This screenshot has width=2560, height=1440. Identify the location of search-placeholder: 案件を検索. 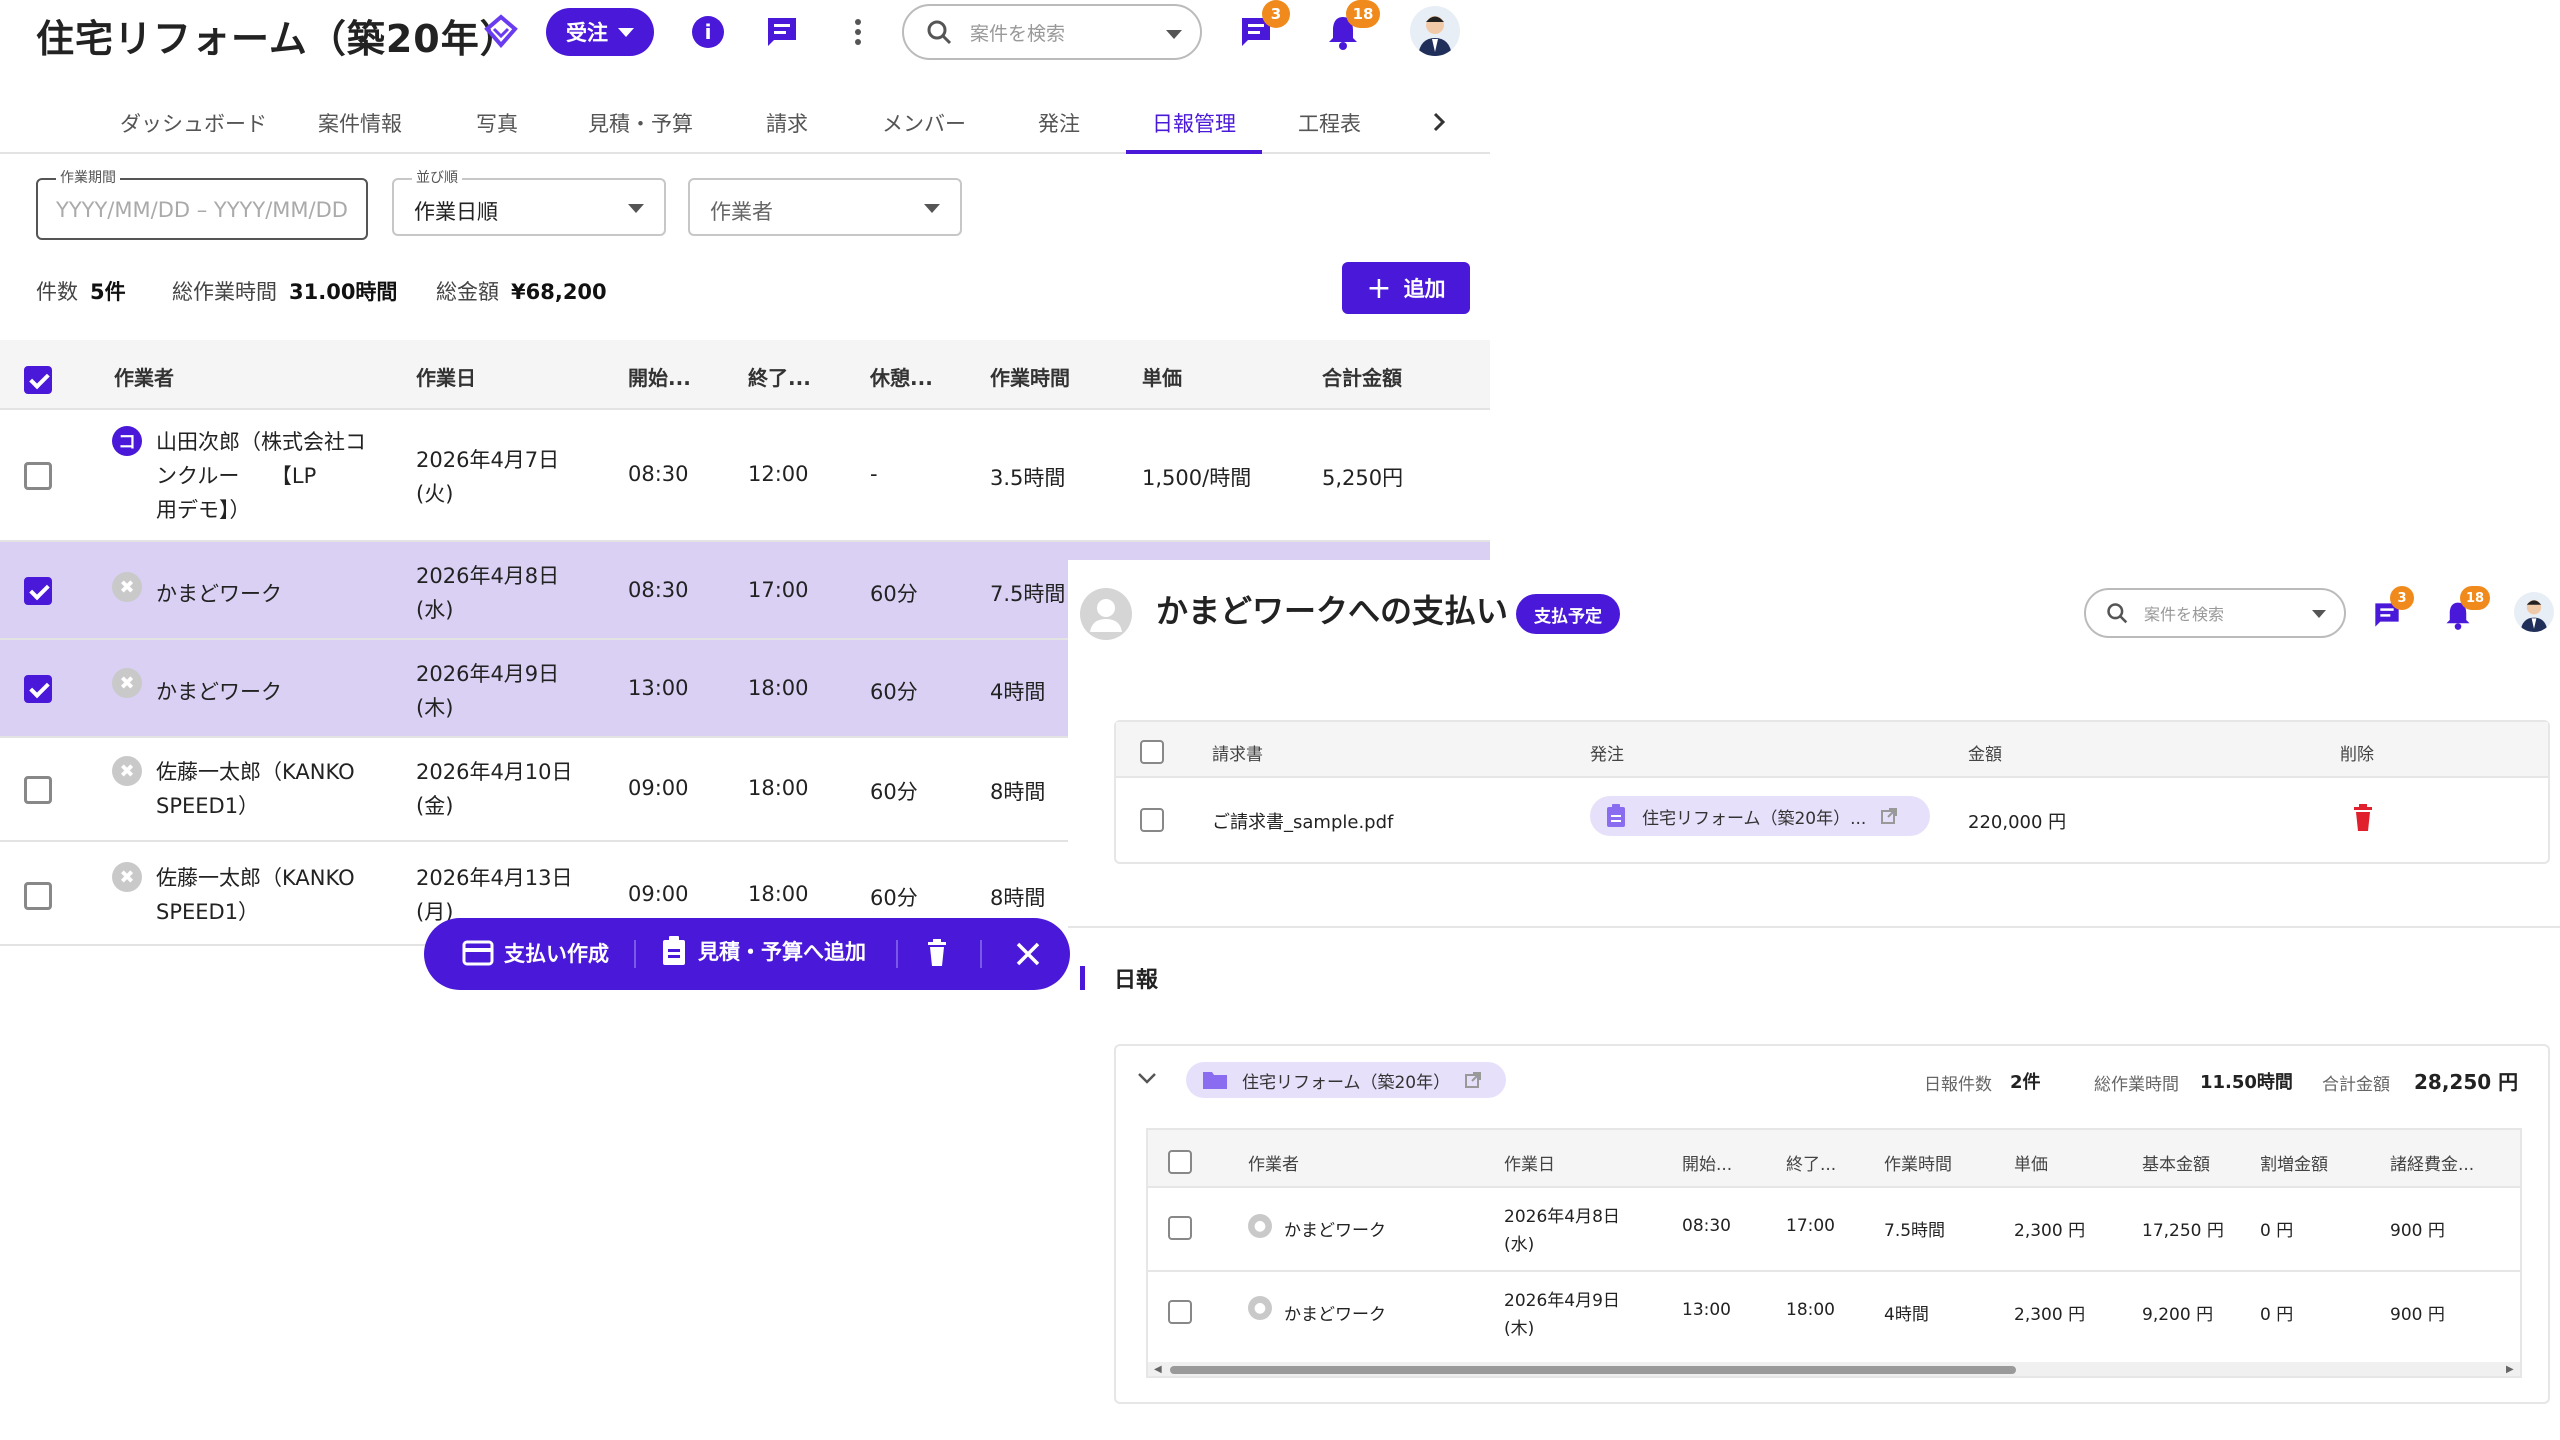
(2184, 614).